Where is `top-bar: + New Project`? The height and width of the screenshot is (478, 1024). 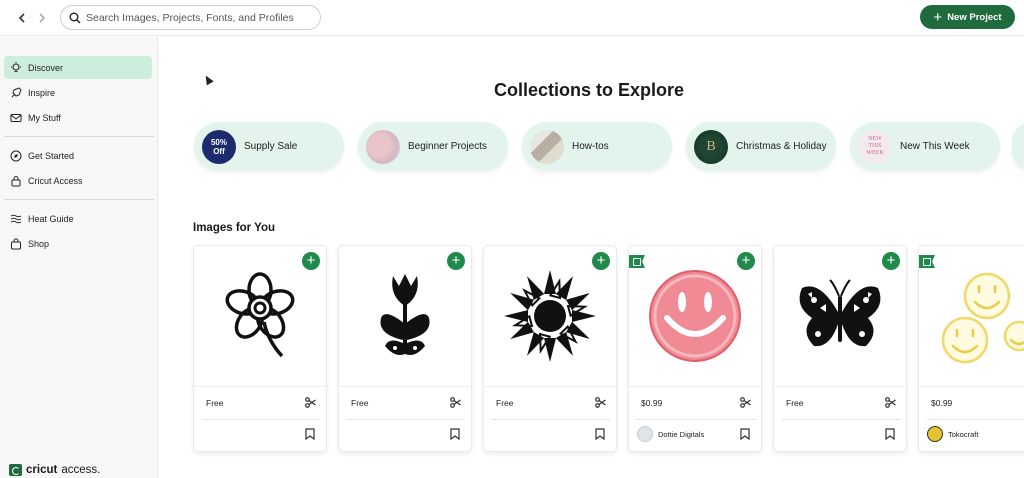
top-bar: + New Project is located at coordinates (512, 18).